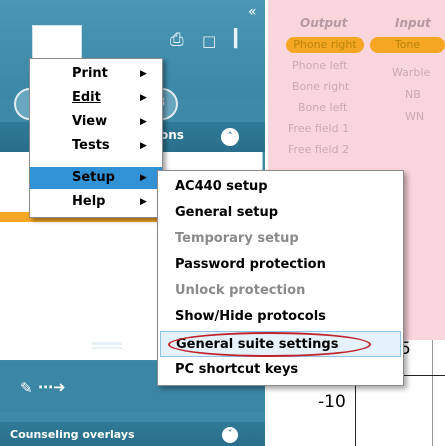 This screenshot has height=446, width=445. What do you see at coordinates (90, 73) in the screenshot?
I see `menu-item-label: Print` at bounding box center [90, 73].